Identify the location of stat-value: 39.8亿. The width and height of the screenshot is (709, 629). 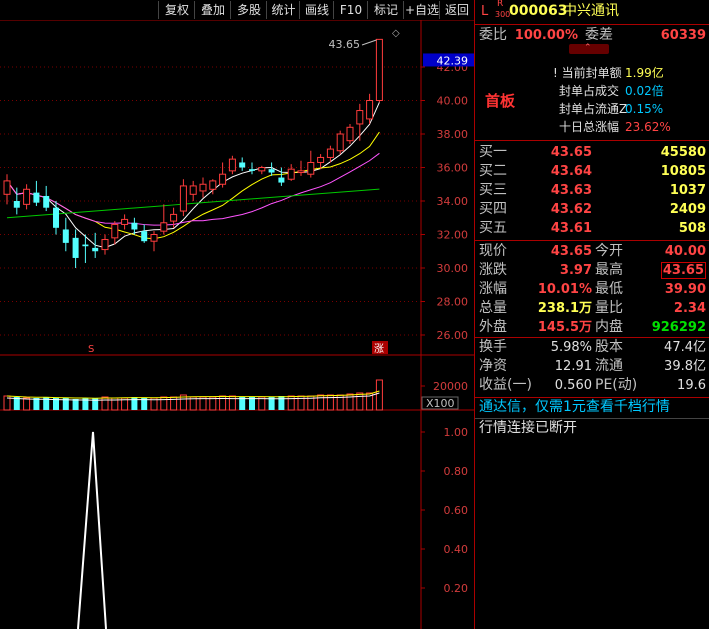
(685, 366).